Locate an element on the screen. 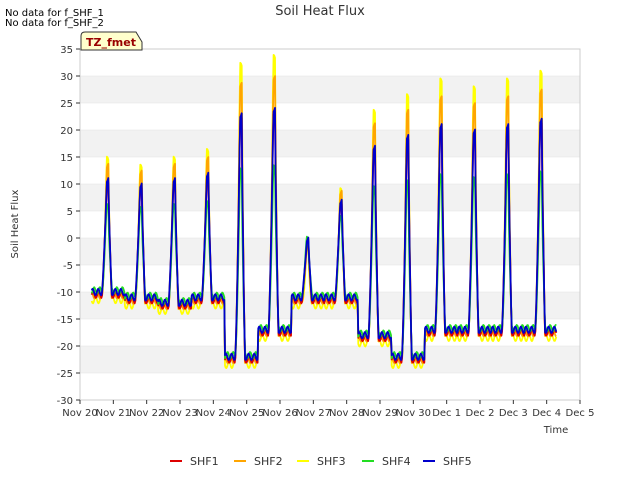 Image resolution: width=640 pixels, height=480 pixels. y-tick-label: -5 is located at coordinates (68, 266).